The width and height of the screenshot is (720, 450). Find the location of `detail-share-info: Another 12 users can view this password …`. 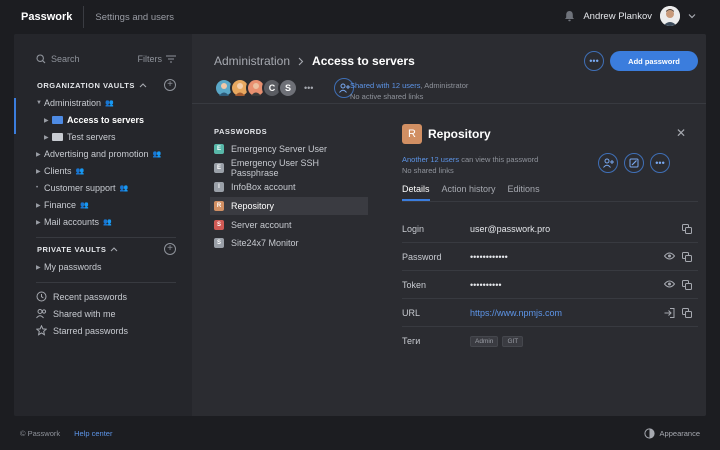

detail-share-info: Another 12 users can view this password … is located at coordinates (470, 165).